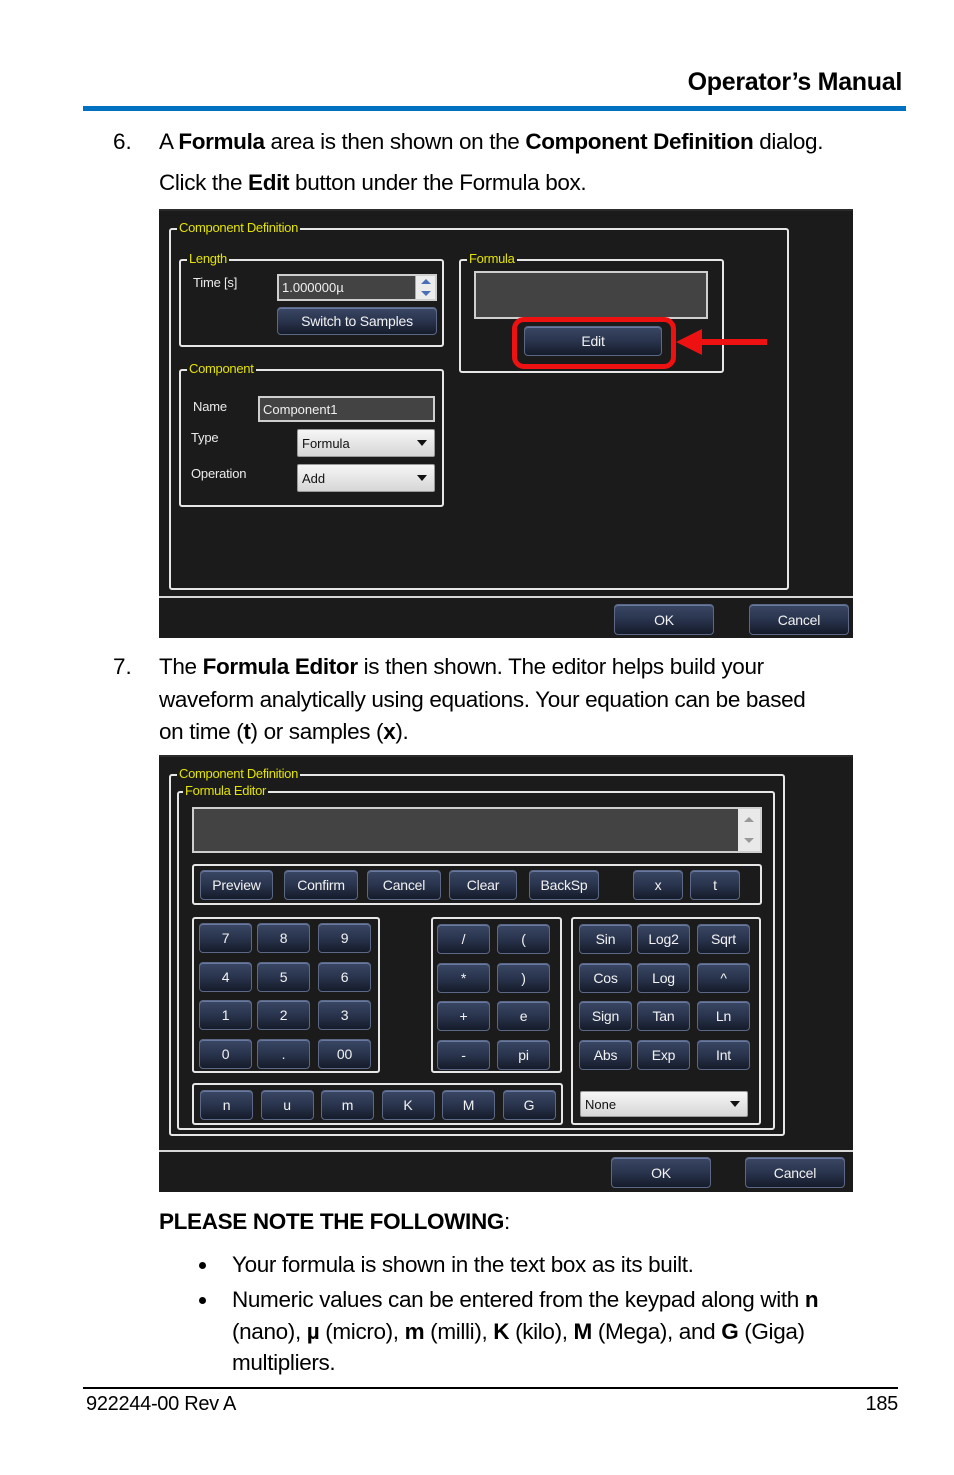 Image resolution: width=954 pixels, height=1475 pixels. I want to click on operator-button: +, so click(463, 1016).